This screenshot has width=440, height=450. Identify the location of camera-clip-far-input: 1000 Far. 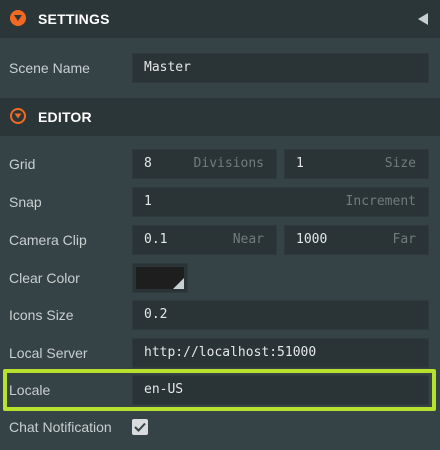
(356, 240).